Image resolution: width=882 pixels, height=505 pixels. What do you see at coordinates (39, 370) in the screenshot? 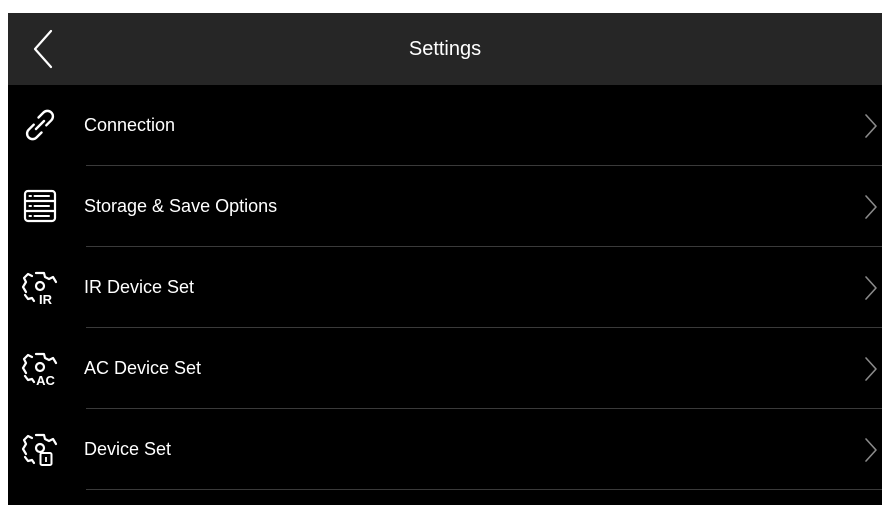
I see `gear-ac-icon: AC` at bounding box center [39, 370].